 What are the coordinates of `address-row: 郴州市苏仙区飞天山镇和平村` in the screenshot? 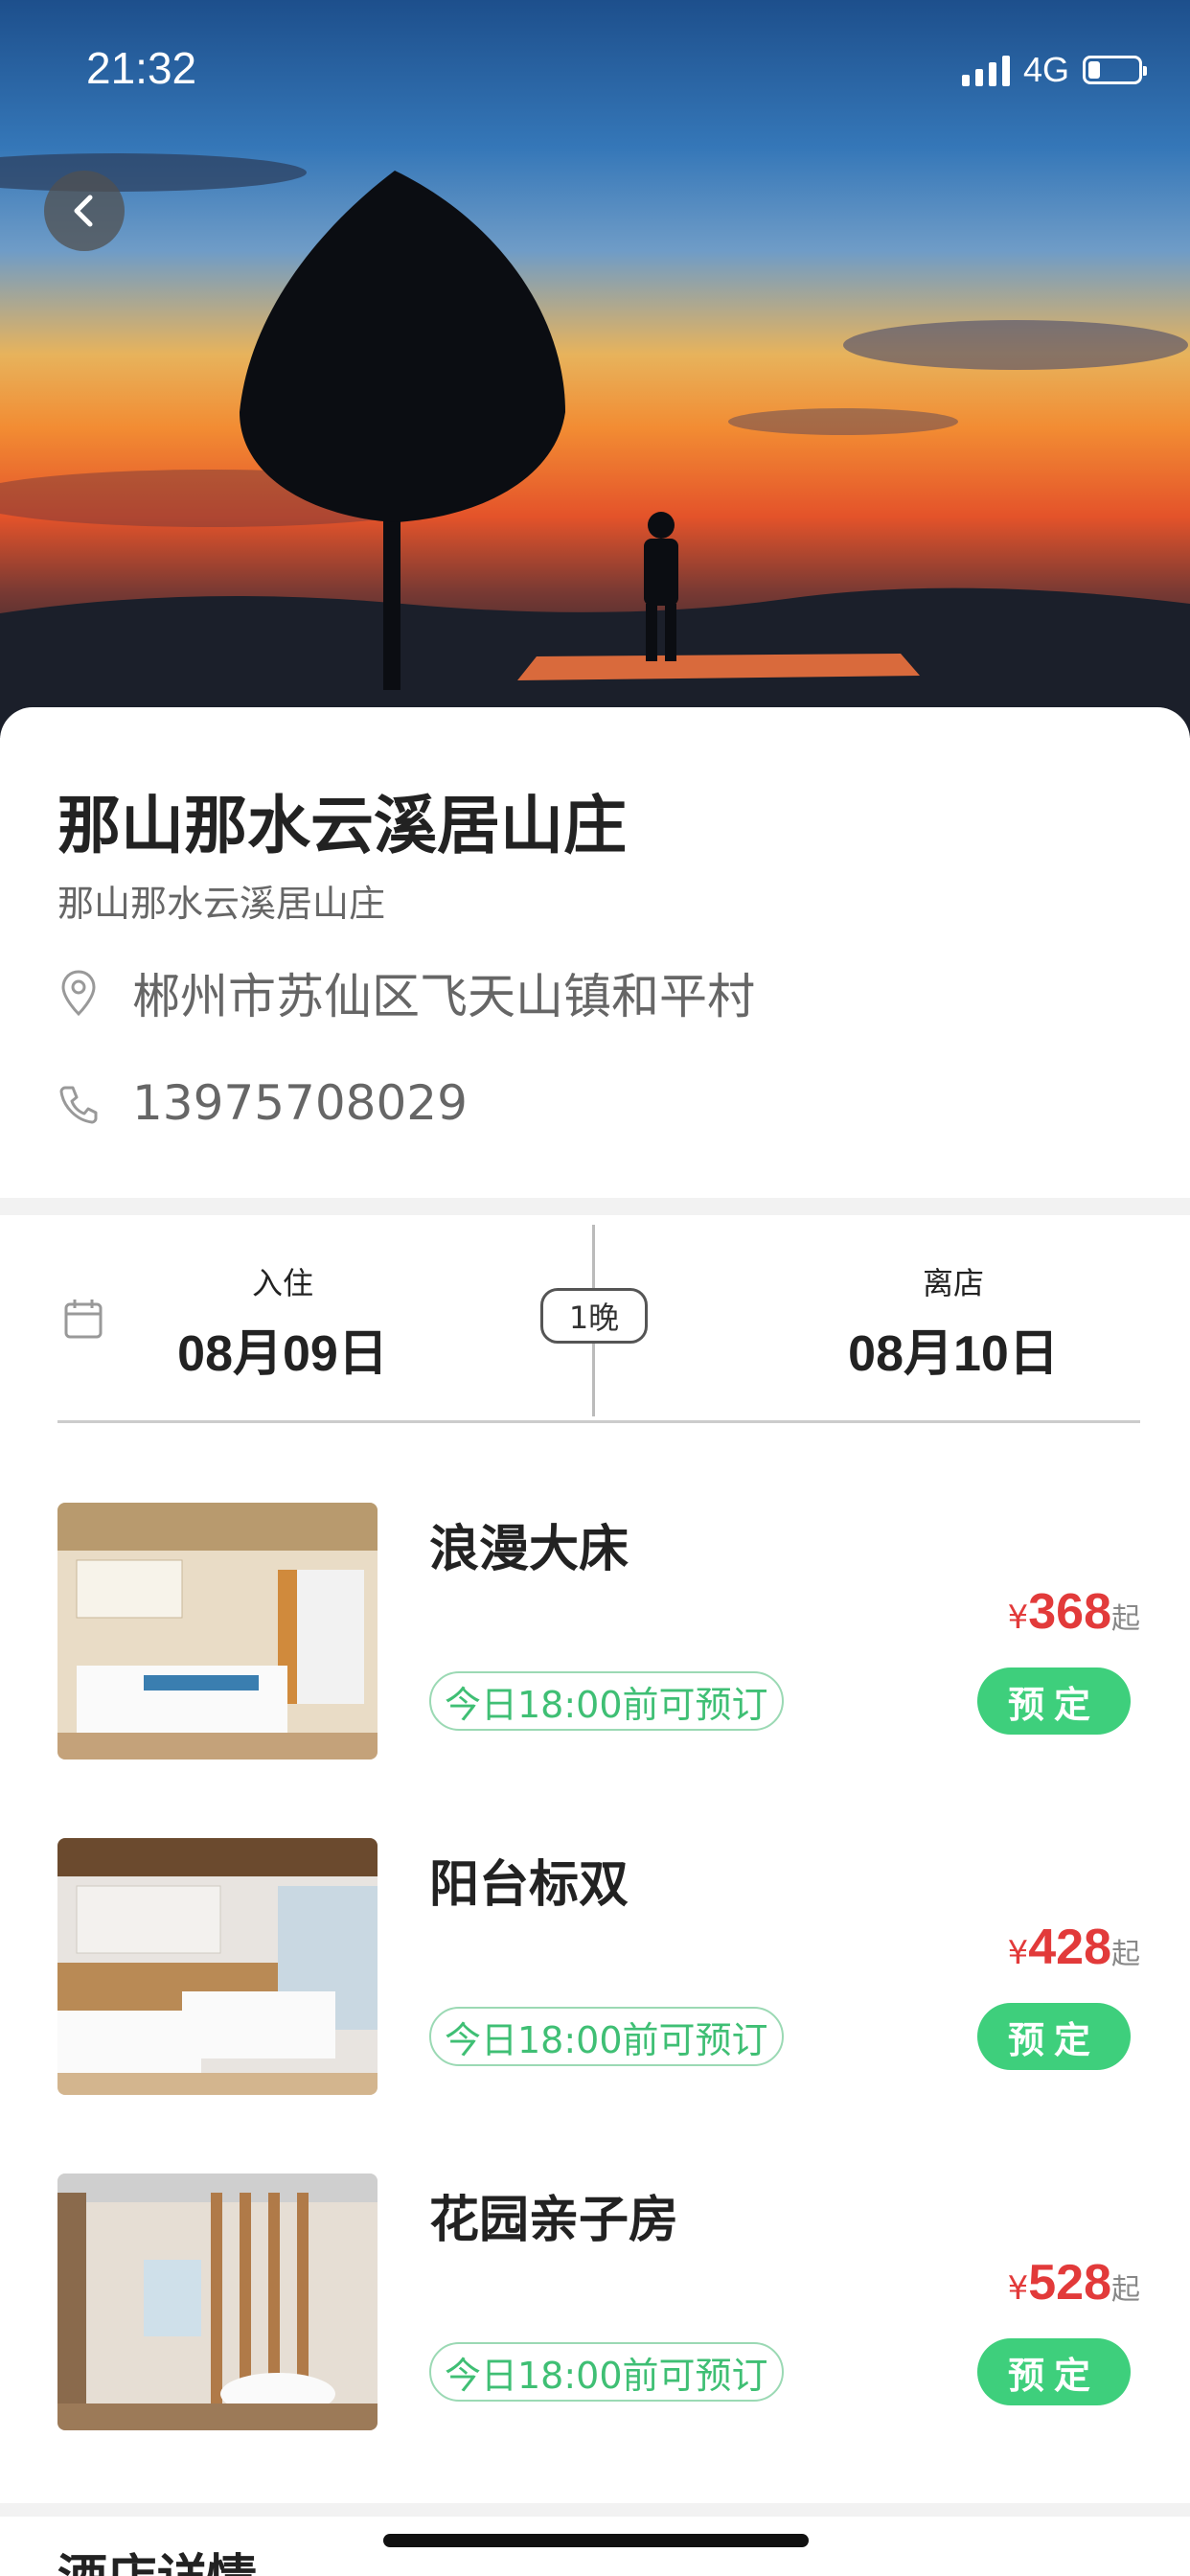 It's located at (406, 993).